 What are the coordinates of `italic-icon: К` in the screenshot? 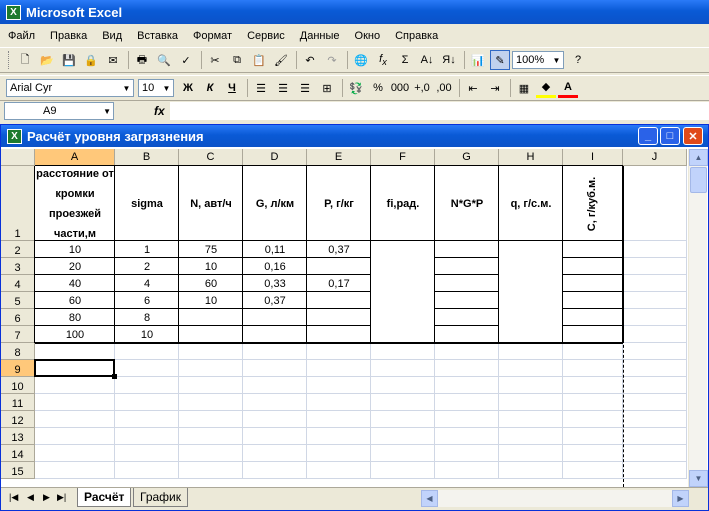 It's located at (210, 88).